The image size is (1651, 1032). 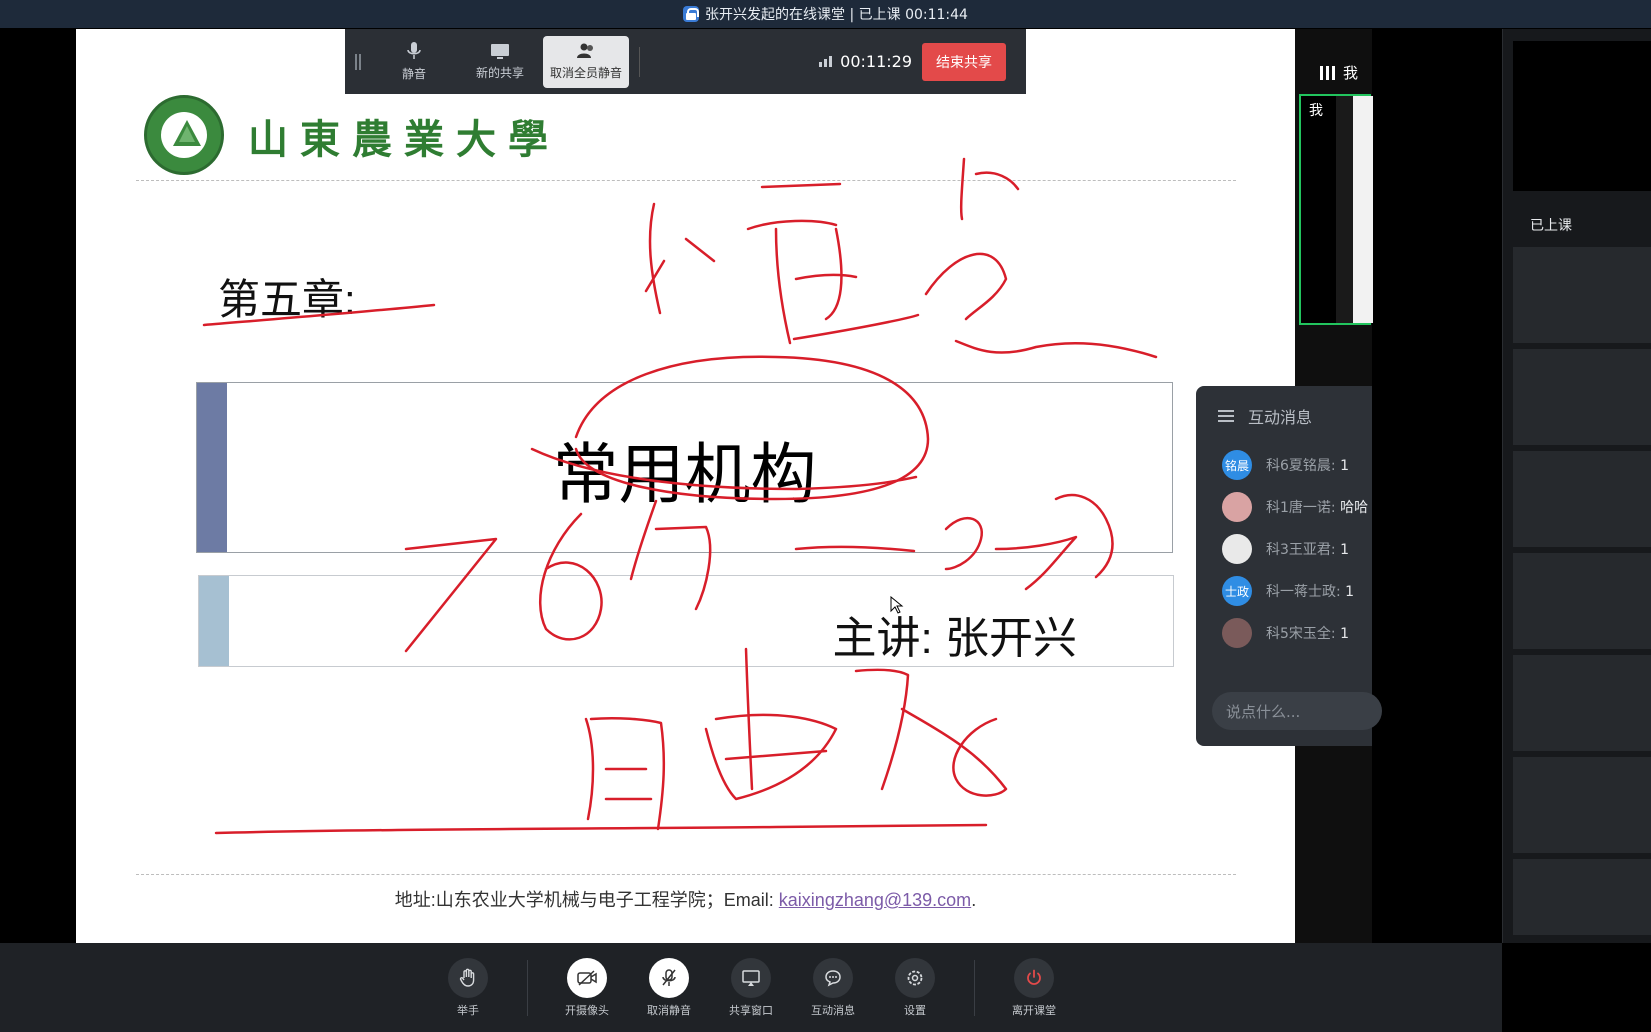 I want to click on leave-class-button: 离开课堂, so click(x=1034, y=987).